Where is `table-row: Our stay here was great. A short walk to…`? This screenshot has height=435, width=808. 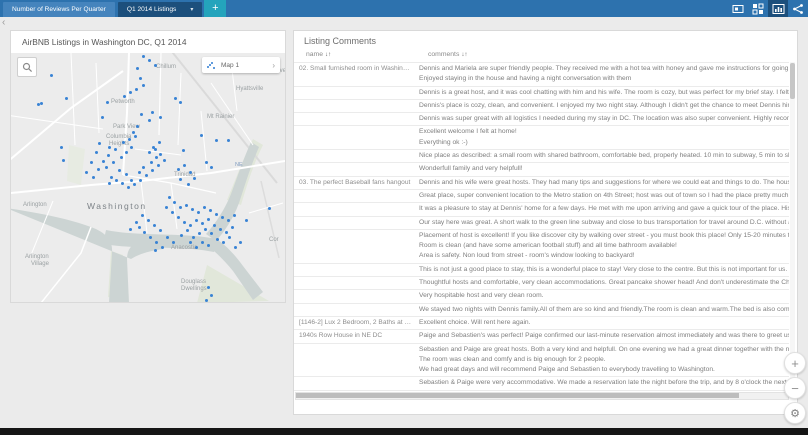 table-row: Our stay here was great. A short walk to… is located at coordinates (541, 222).